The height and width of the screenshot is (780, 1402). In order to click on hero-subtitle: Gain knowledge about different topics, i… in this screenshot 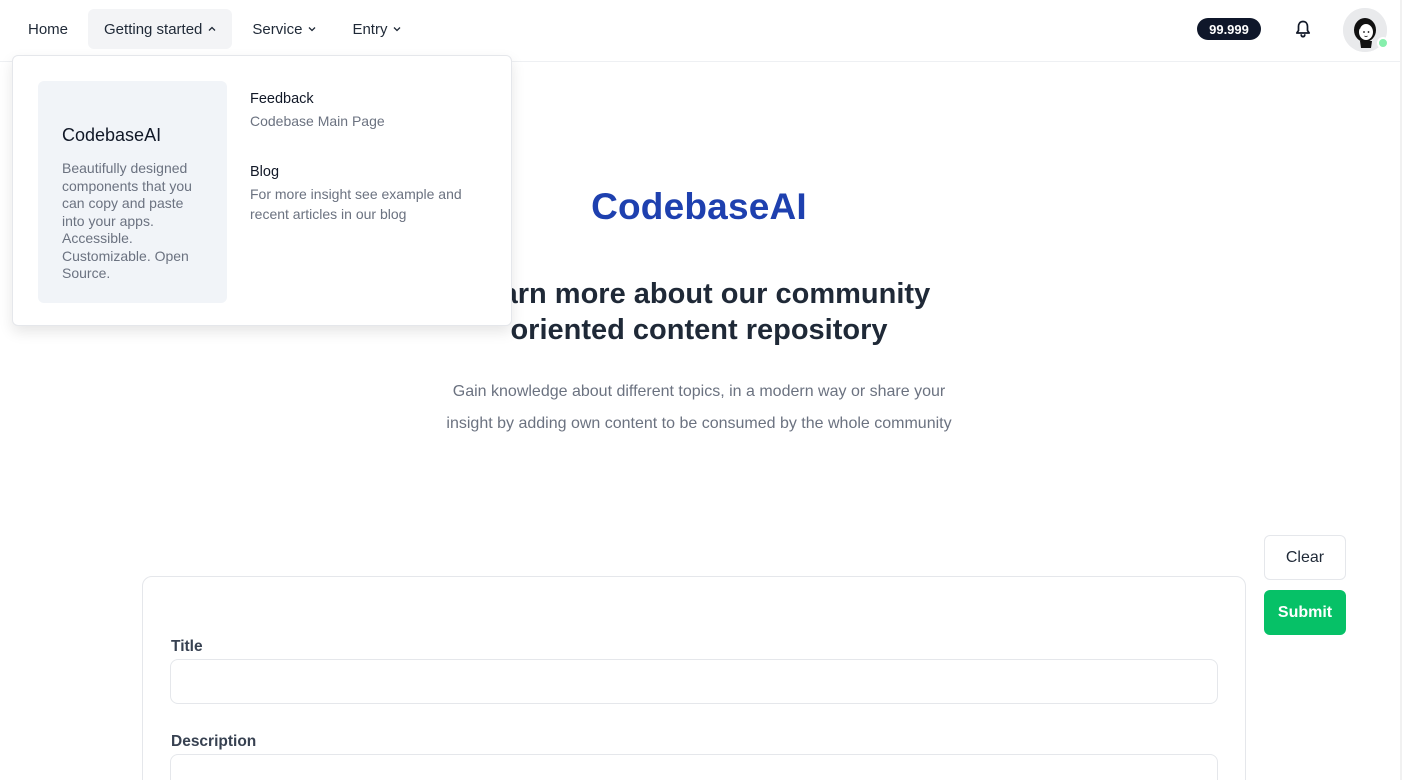, I will do `click(699, 408)`.